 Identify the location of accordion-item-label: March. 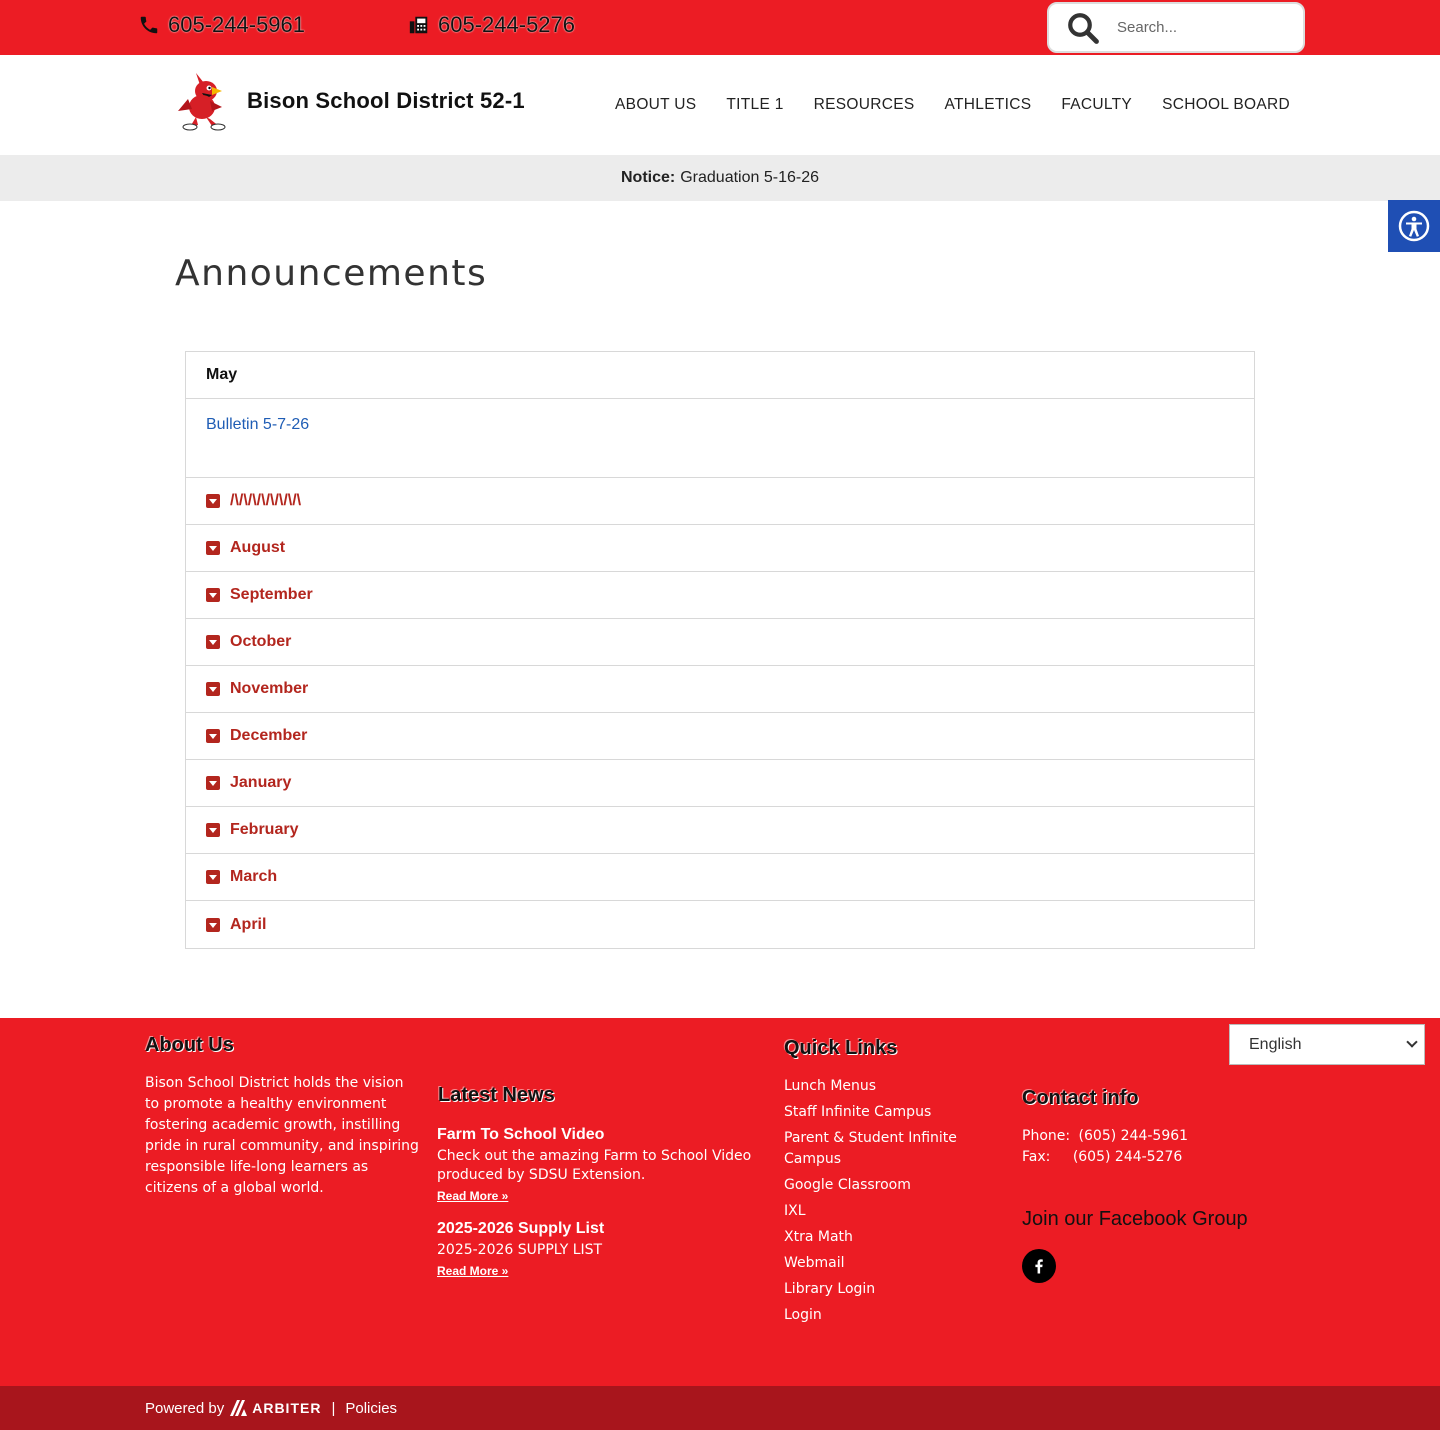
(254, 876).